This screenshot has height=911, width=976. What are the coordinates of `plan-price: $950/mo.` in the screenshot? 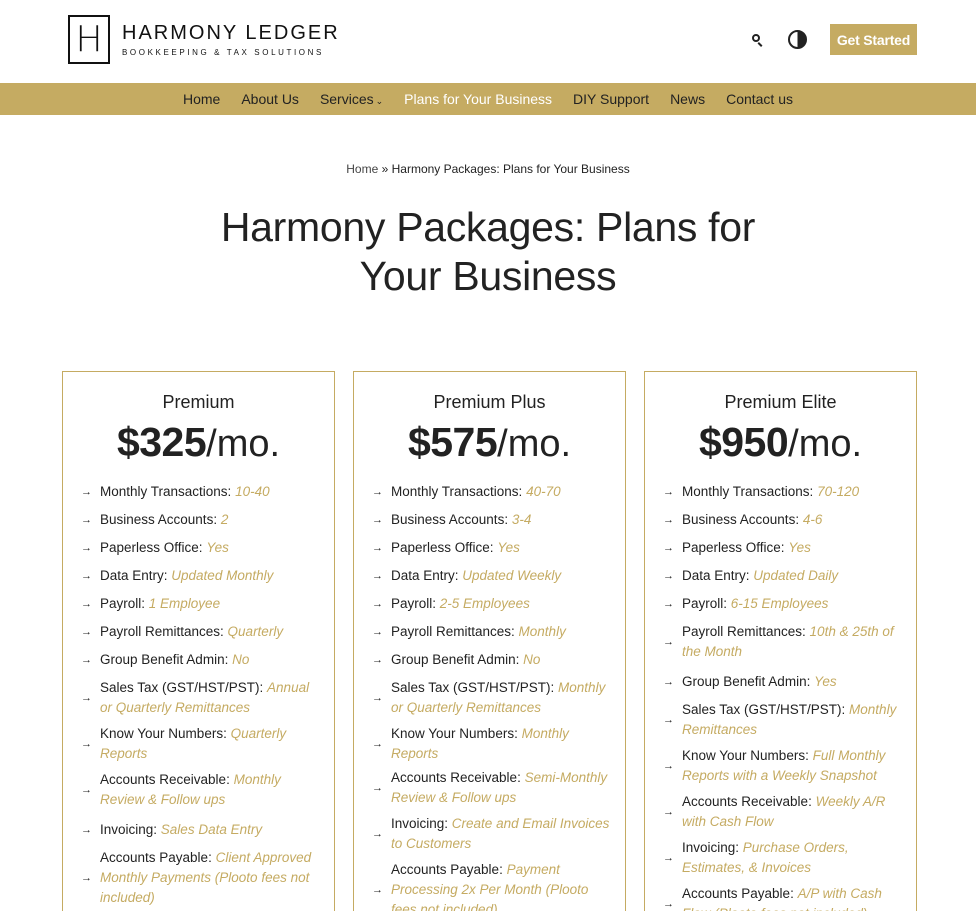 It's located at (780, 447).